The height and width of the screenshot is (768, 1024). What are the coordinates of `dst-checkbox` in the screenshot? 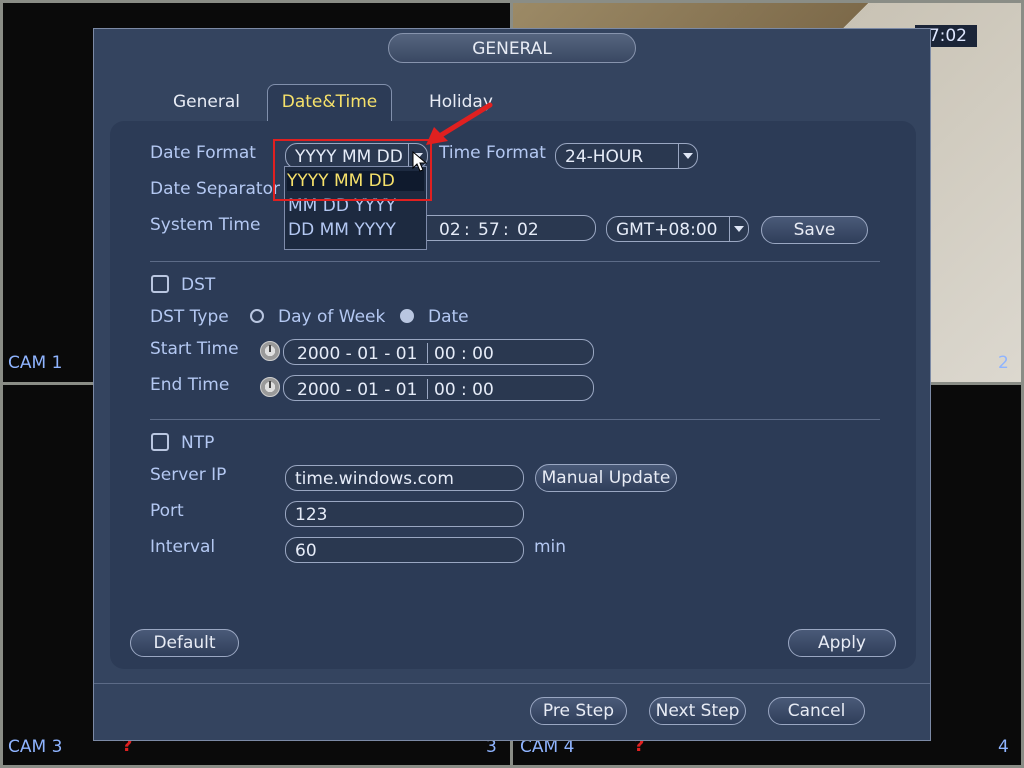 It's located at (160, 284).